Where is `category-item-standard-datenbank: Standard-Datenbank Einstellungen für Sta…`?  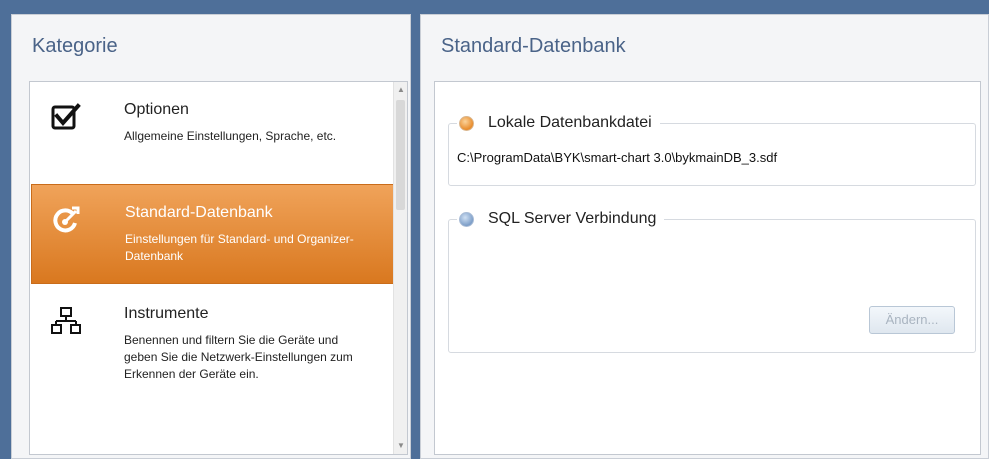 category-item-standard-datenbank: Standard-Datenbank Einstellungen für Sta… is located at coordinates (213, 234).